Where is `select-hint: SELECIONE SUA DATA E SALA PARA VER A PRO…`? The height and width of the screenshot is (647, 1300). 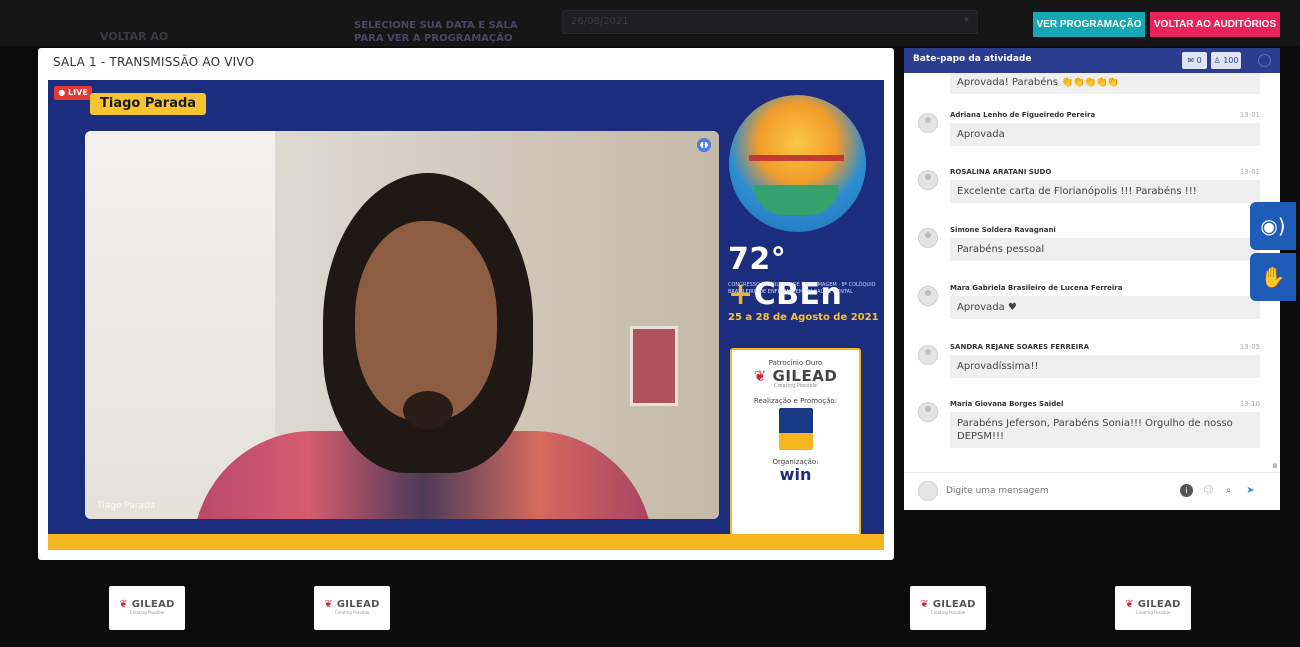
select-hint: SELECIONE SUA DATA E SALA PARA VER A PRO… is located at coordinates (436, 32).